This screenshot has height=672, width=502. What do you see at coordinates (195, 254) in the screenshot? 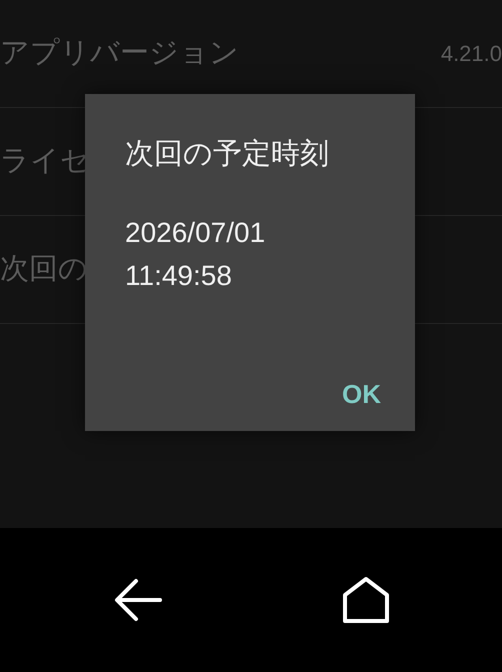
I see `dialog-message: 2026/07/01 11:49:58` at bounding box center [195, 254].